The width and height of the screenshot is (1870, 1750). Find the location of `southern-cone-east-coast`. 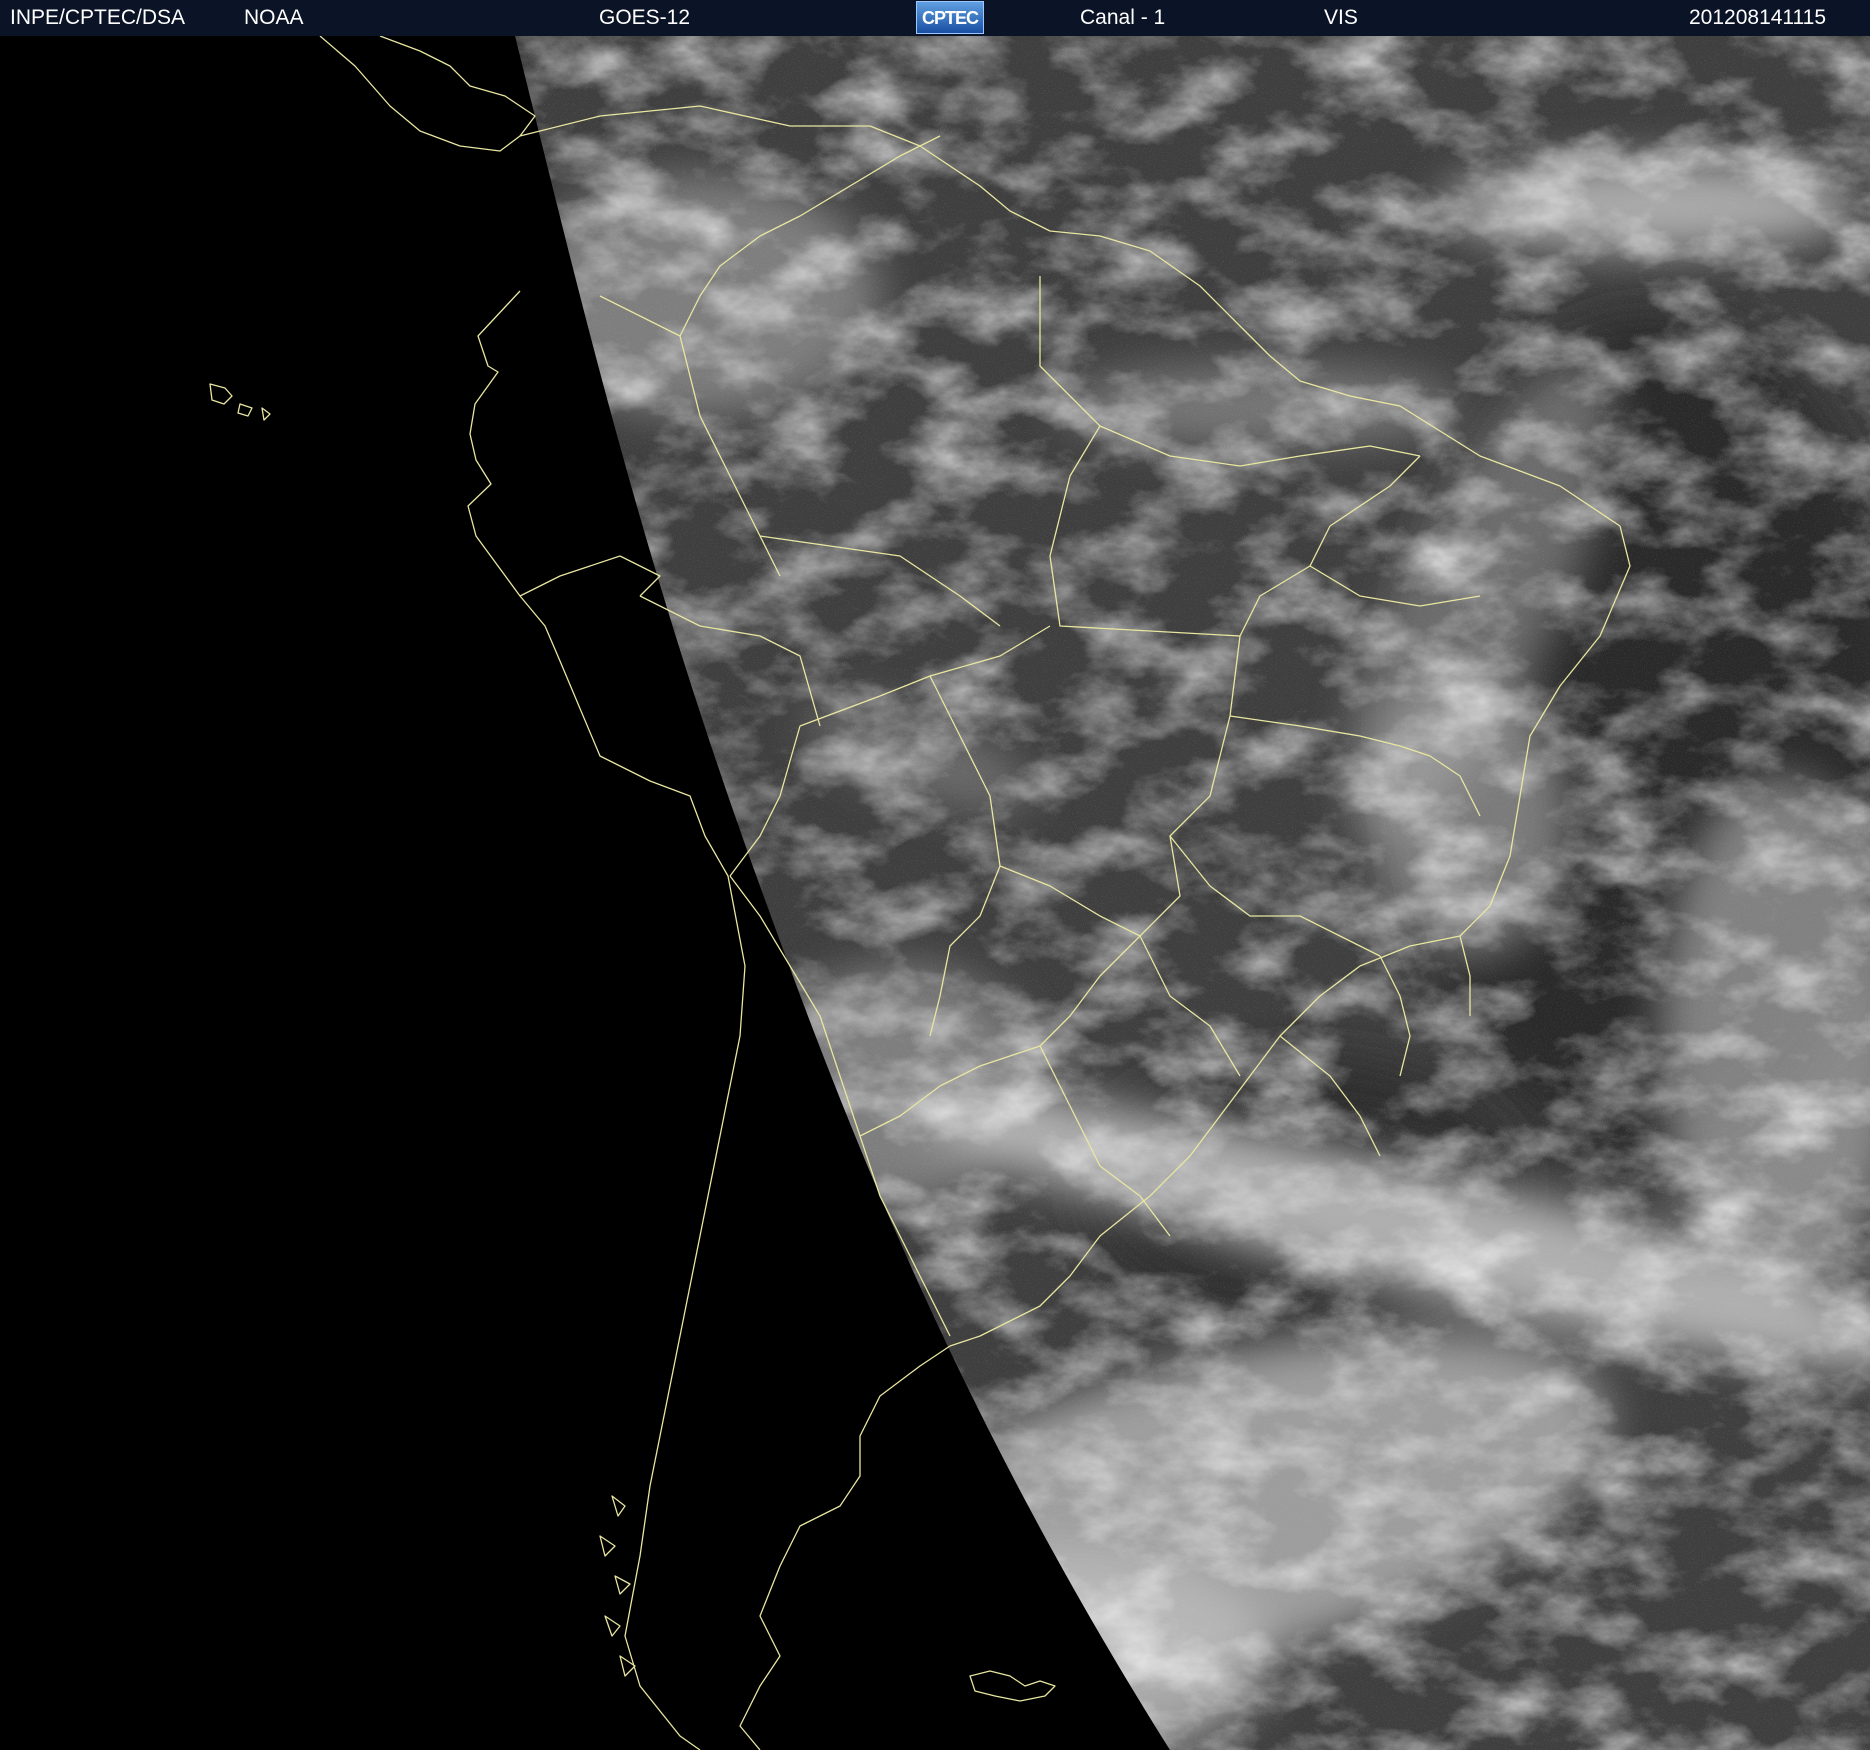

southern-cone-east-coast is located at coordinates (845, 1547).